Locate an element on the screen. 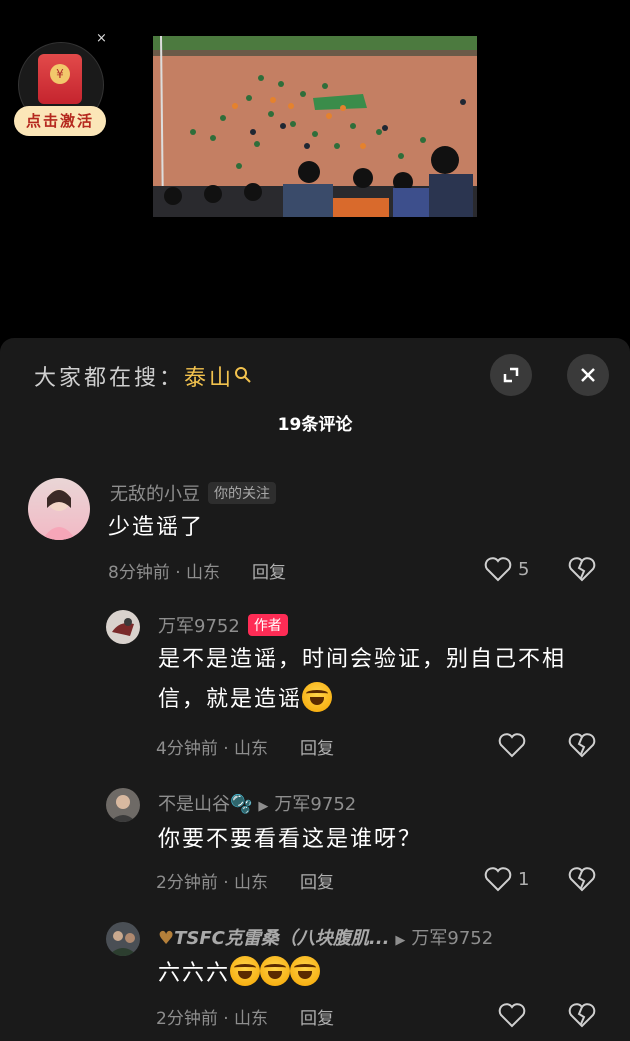 The height and width of the screenshot is (1041, 630). brown-heart-icon: ♥ is located at coordinates (166, 938).